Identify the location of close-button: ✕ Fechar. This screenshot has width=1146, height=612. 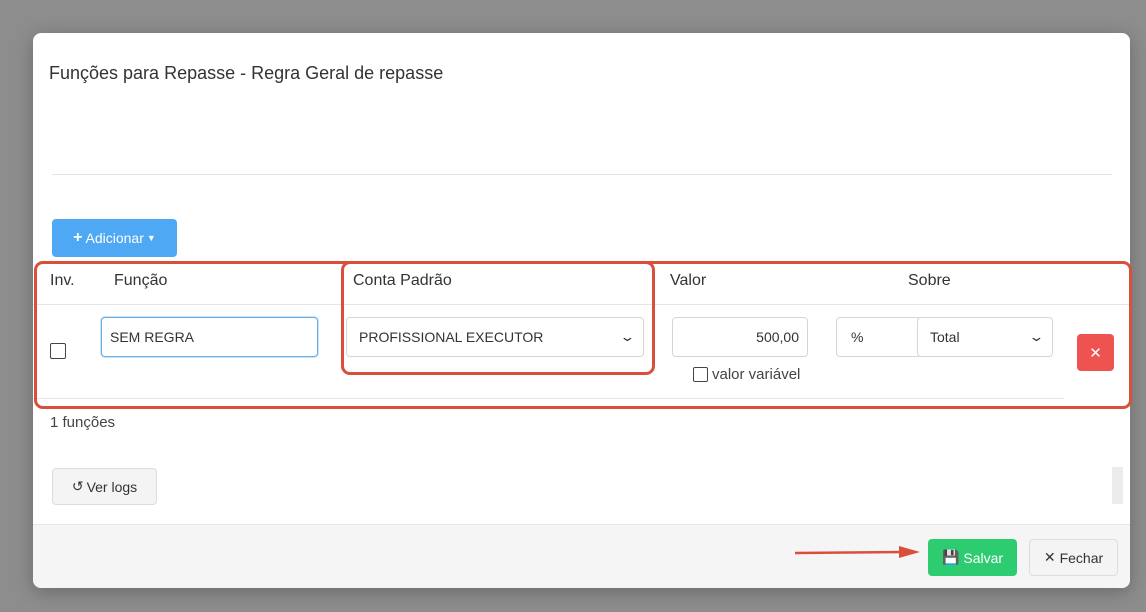
(1073, 557).